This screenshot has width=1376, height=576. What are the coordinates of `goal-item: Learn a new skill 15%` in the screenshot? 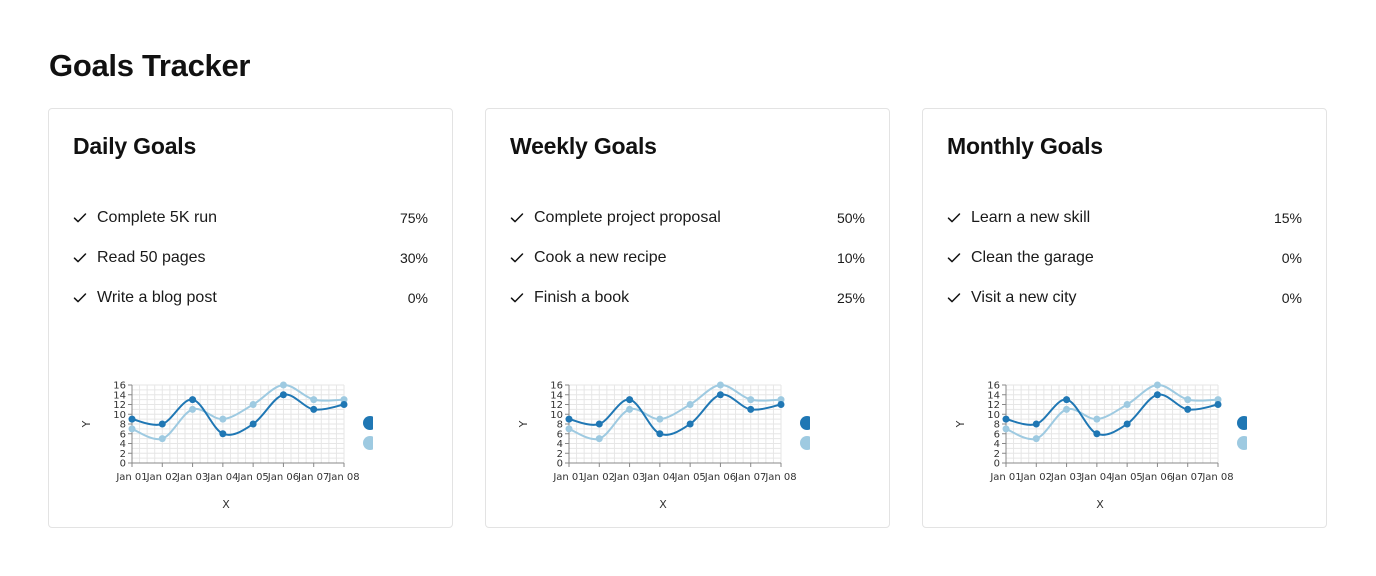 It's located at (1124, 223).